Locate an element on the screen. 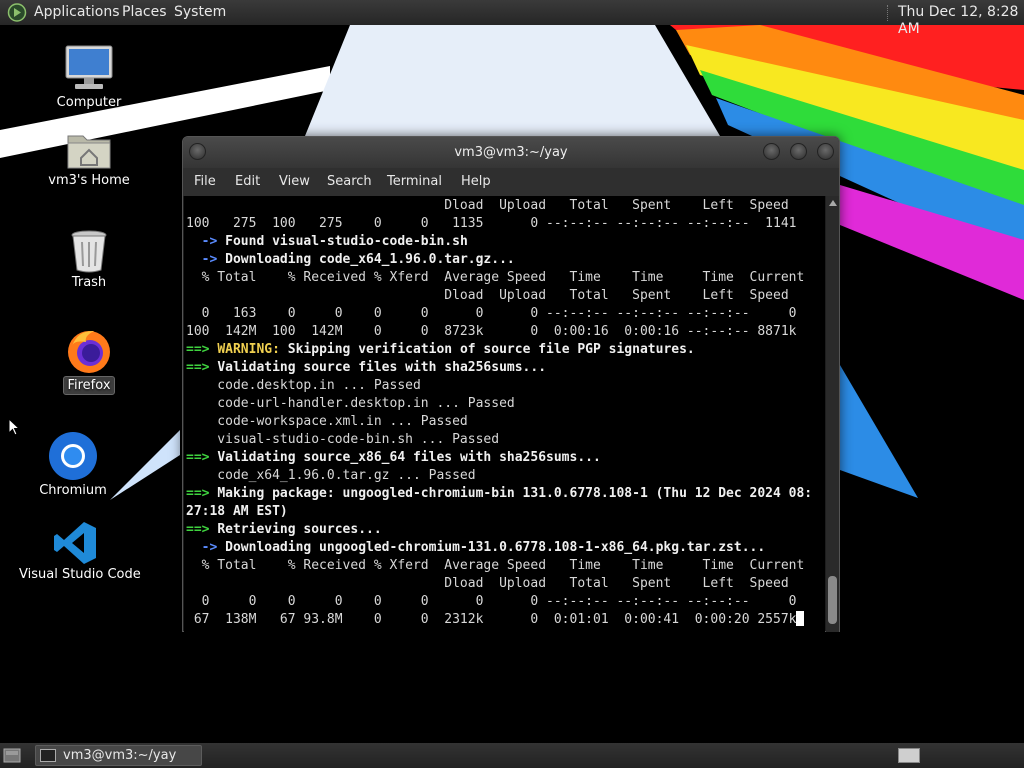 Image resolution: width=1024 pixels, height=768 pixels. scroll-up-arrow-icon is located at coordinates (833, 203).